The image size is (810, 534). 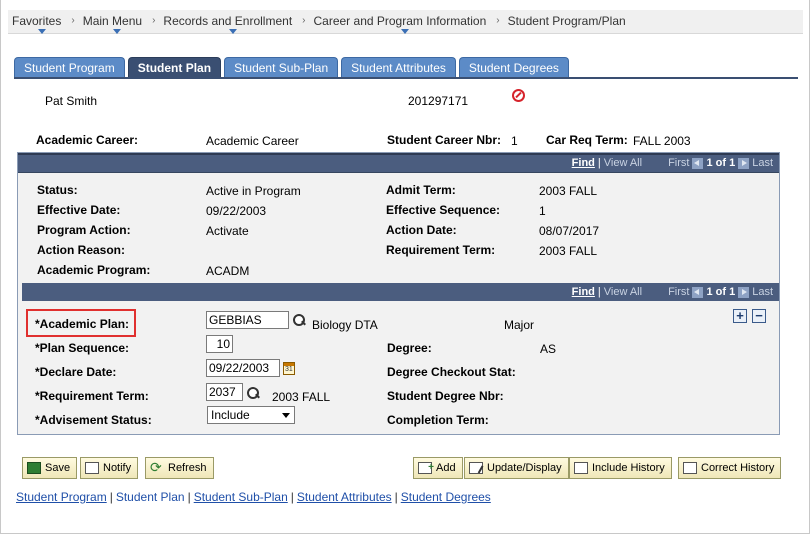 I want to click on tab-student-degrees: Student Degrees, so click(x=513, y=67).